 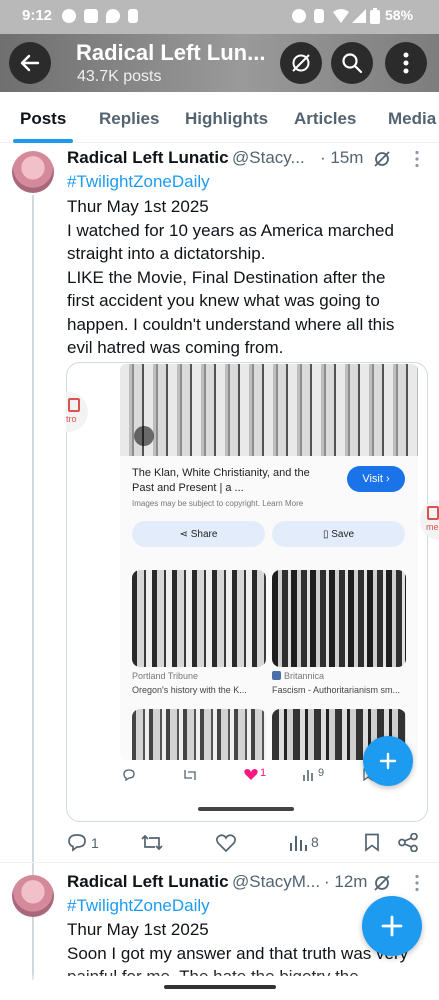 I want to click on side-thumb-left-text: tro, so click(x=71, y=419).